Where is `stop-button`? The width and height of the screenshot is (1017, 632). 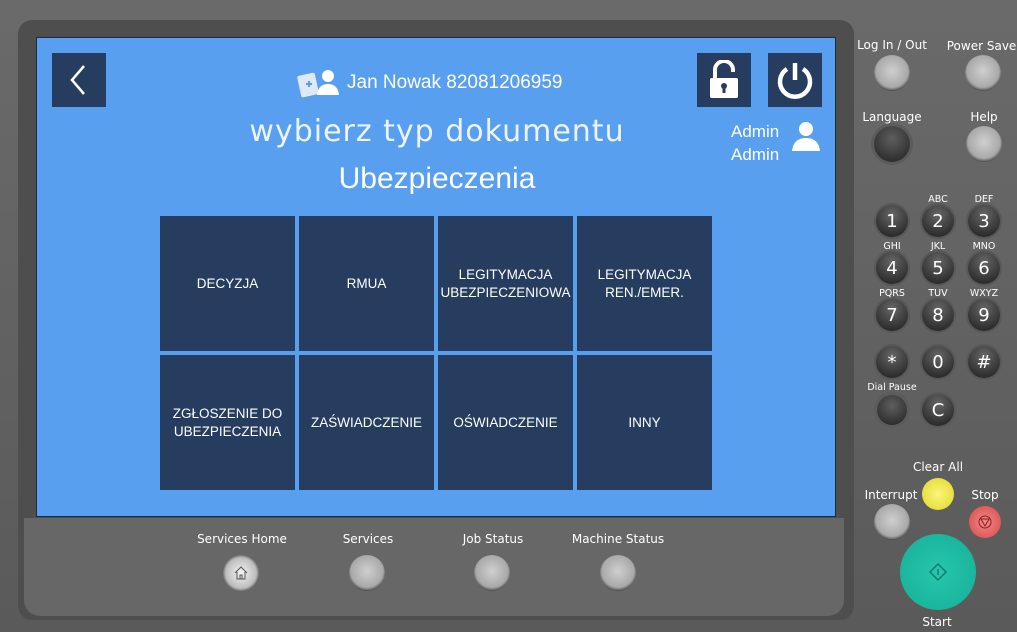 stop-button is located at coordinates (985, 522).